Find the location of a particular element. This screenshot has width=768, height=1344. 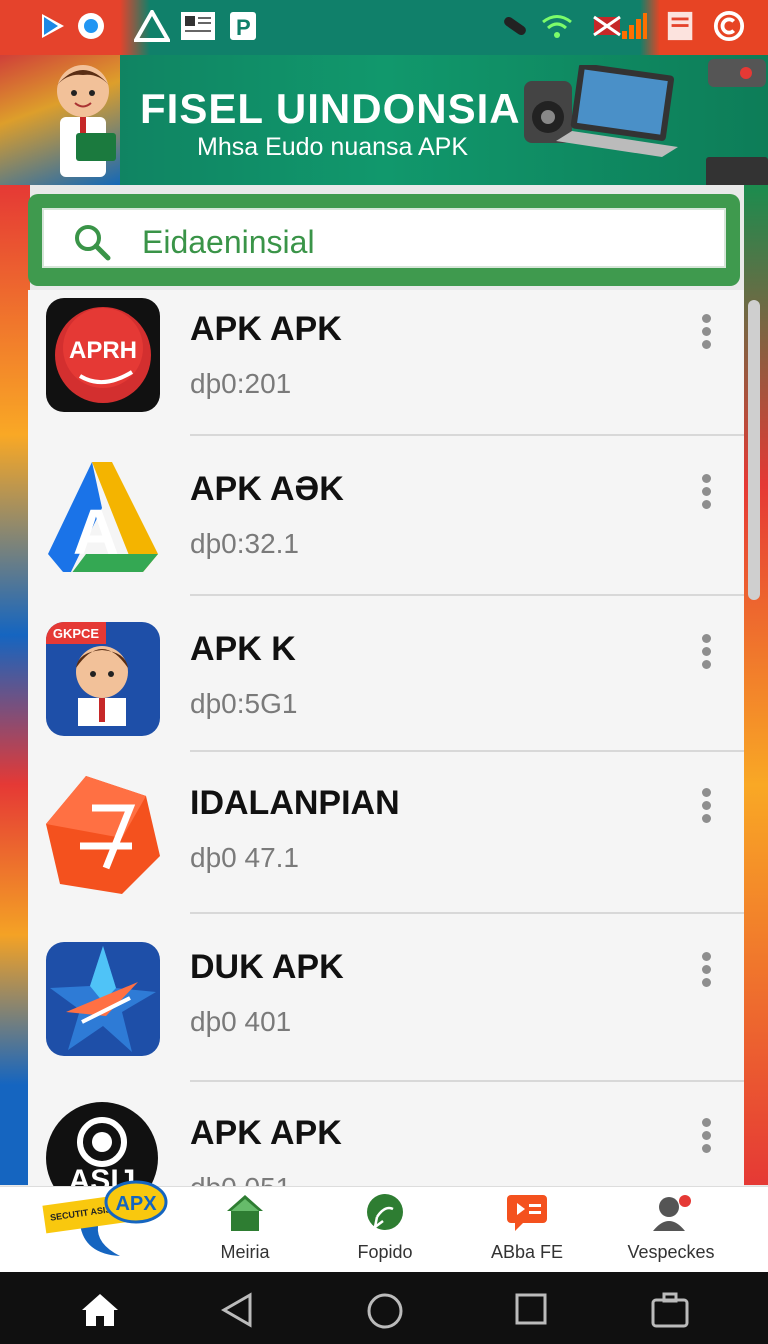

red-circle-app-icon: APRH is located at coordinates (103, 355).